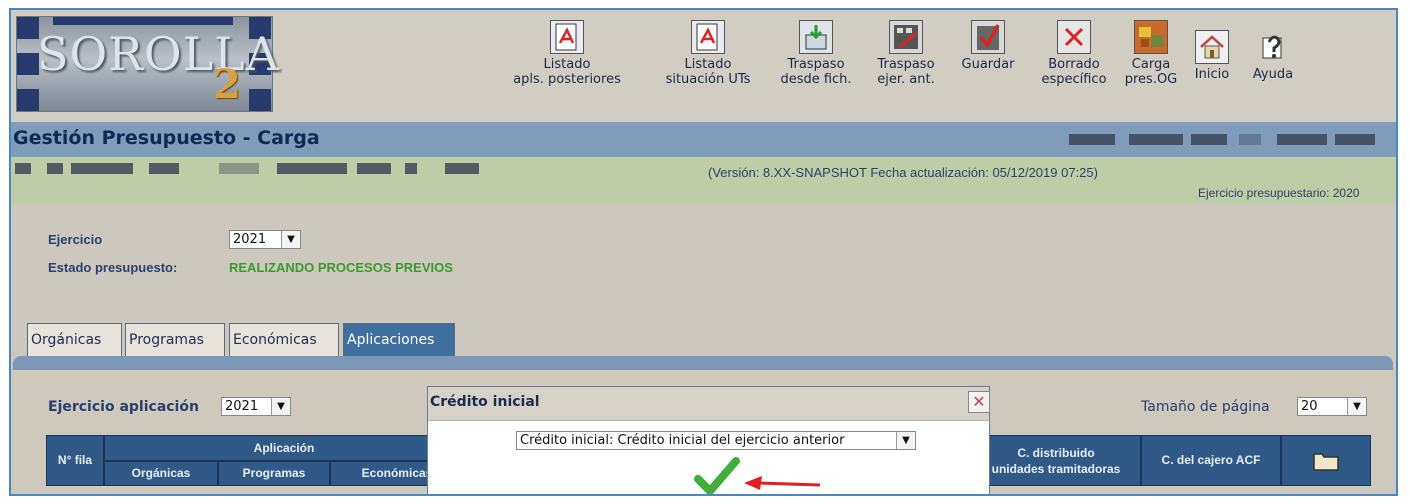  Describe the element at coordinates (250, 239) in the screenshot. I see `ejercicio-value: 2021` at that location.